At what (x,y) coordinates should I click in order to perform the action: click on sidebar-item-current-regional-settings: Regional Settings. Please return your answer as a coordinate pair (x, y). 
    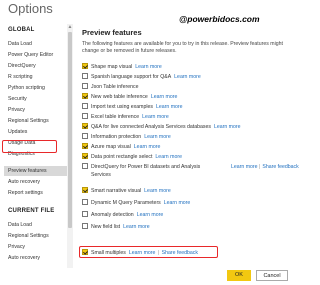
    Looking at the image, I should click on (35, 236).